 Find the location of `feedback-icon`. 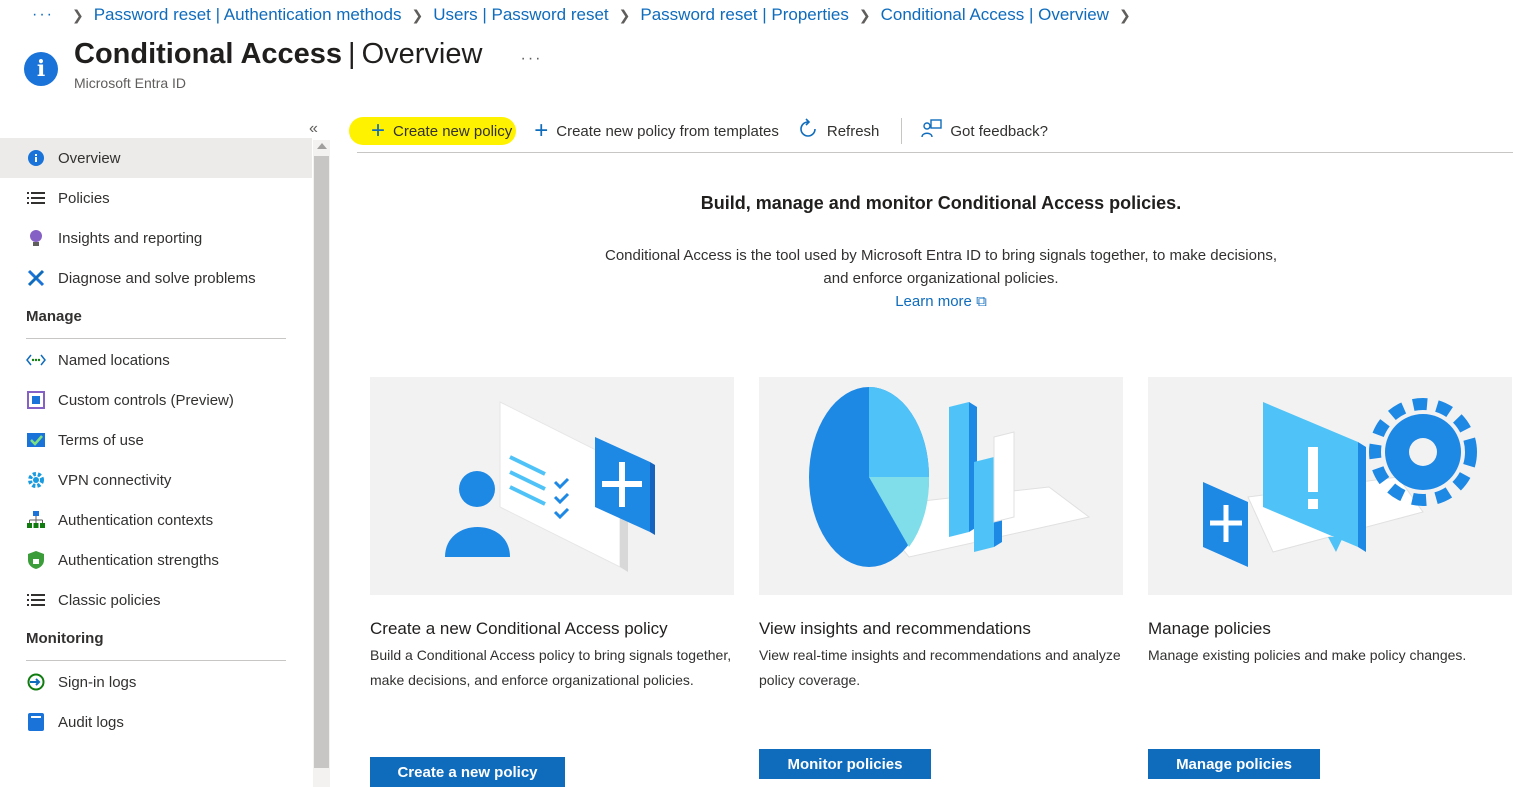

feedback-icon is located at coordinates (931, 131).